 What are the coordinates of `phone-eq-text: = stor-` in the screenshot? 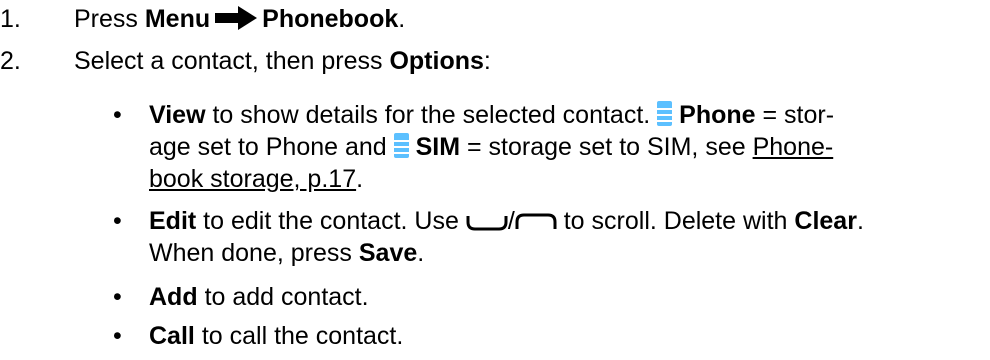 It's located at (798, 115).